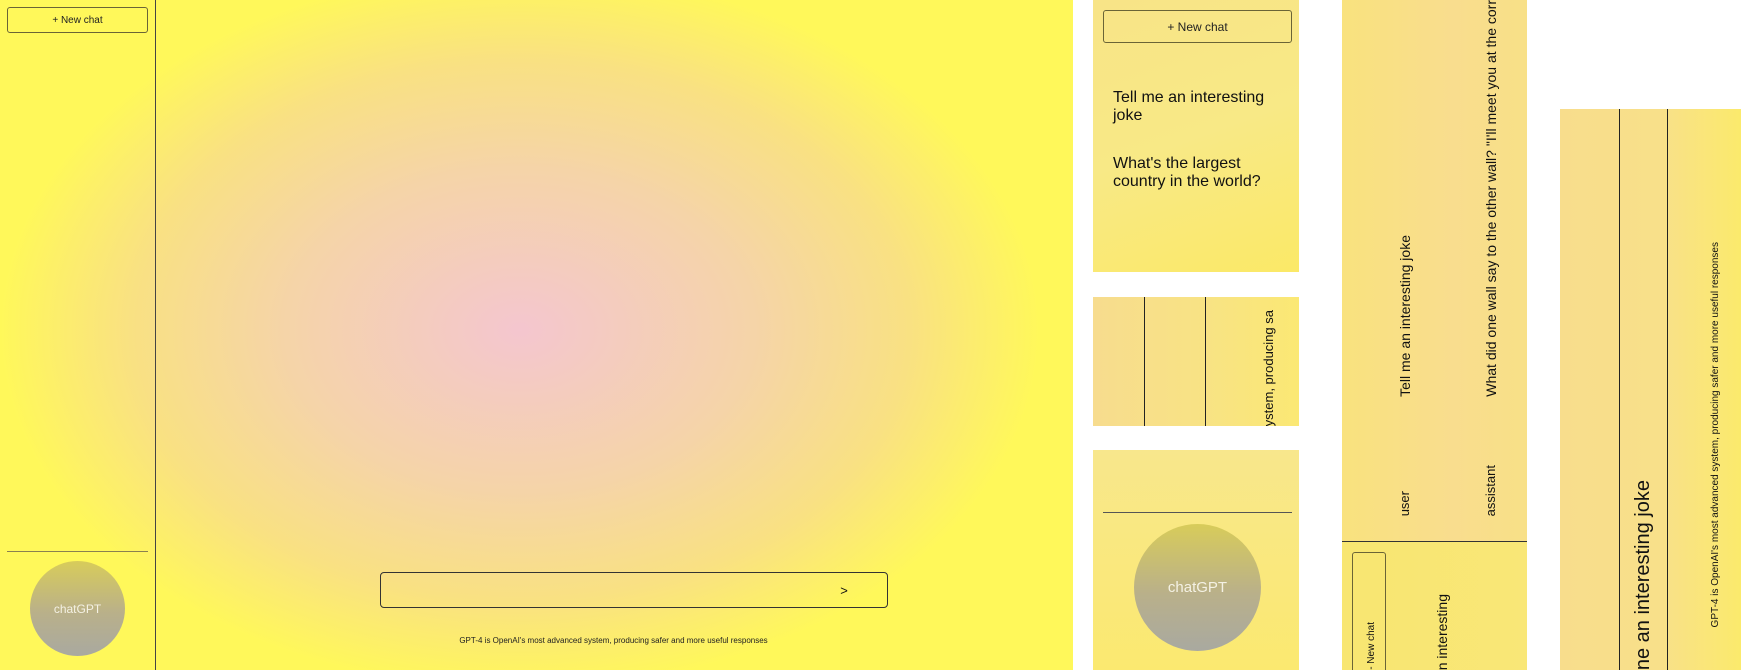  I want to click on user-role-label: user, so click(1404, 503).